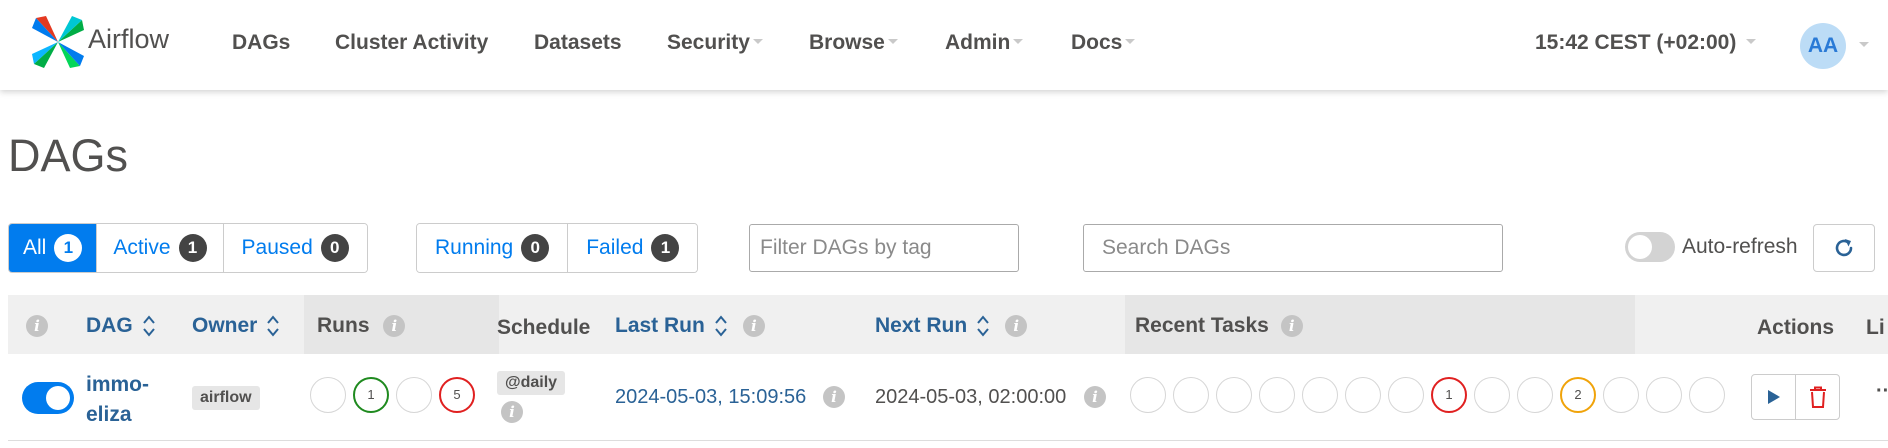  Describe the element at coordinates (128, 39) in the screenshot. I see `brand-name: Airflow` at that location.